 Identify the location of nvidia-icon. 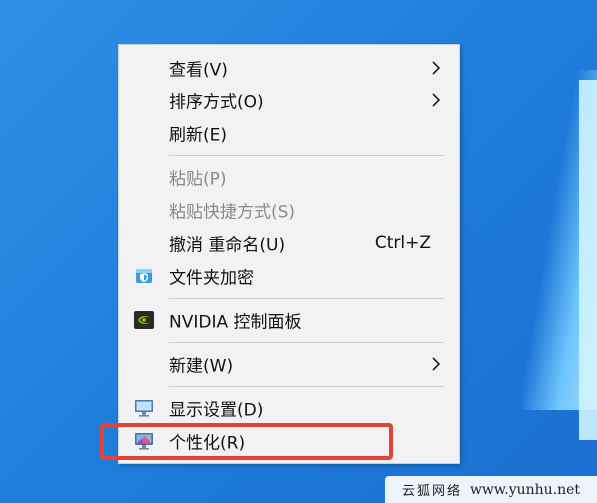
(144, 320).